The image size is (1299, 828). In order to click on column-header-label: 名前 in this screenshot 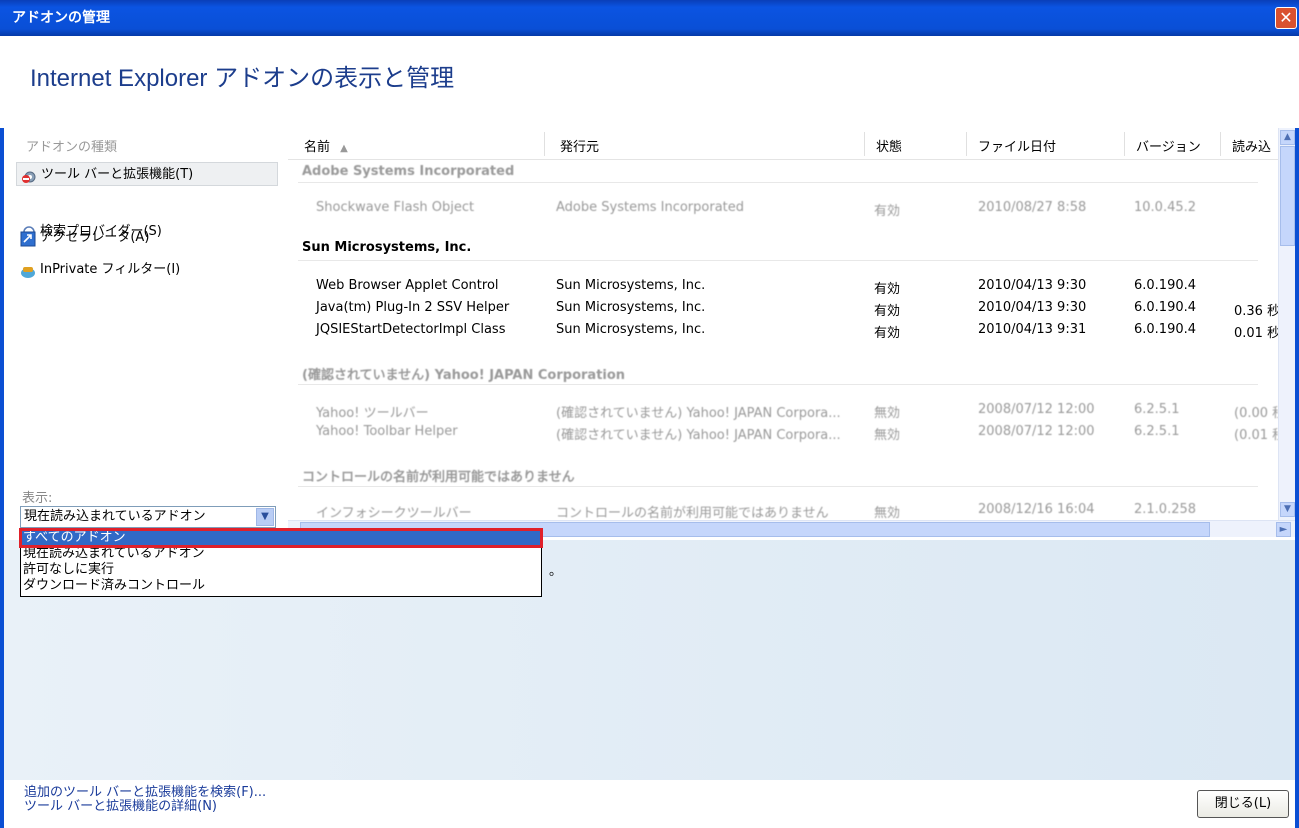, I will do `click(317, 147)`.